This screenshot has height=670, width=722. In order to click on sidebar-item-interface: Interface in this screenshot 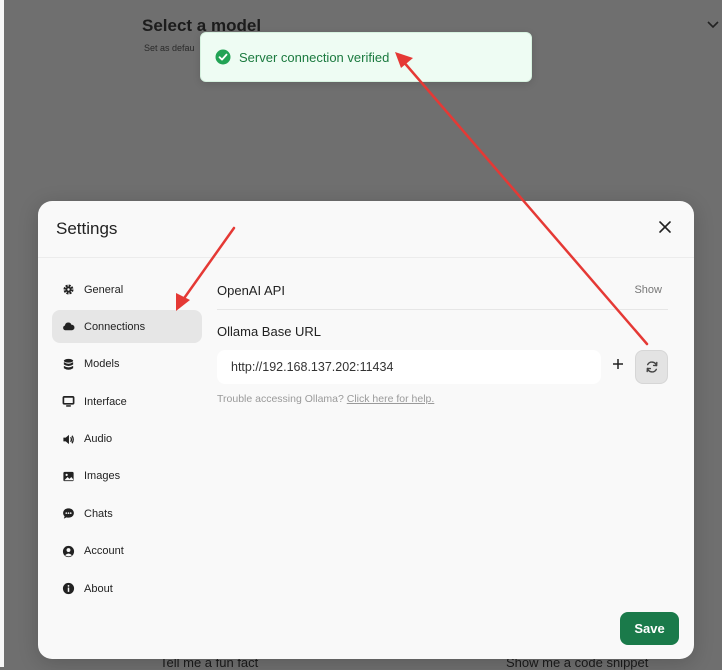, I will do `click(127, 401)`.